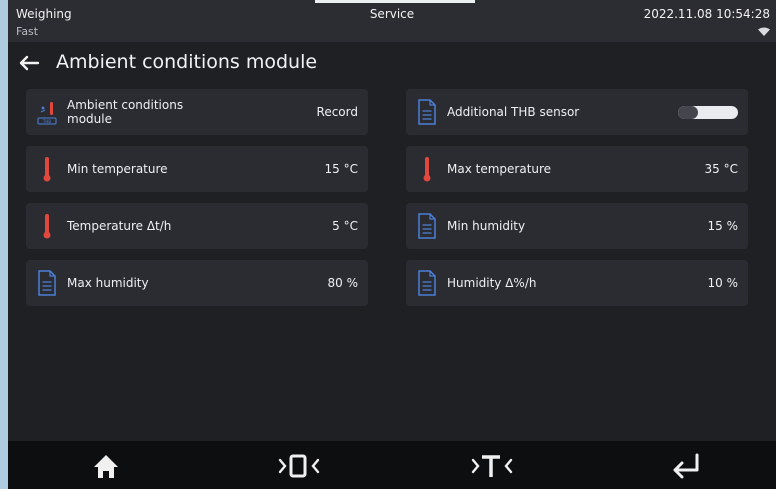 The width and height of the screenshot is (776, 489). I want to click on tile-max-temperature: Max temperature 35 °C, so click(577, 169).